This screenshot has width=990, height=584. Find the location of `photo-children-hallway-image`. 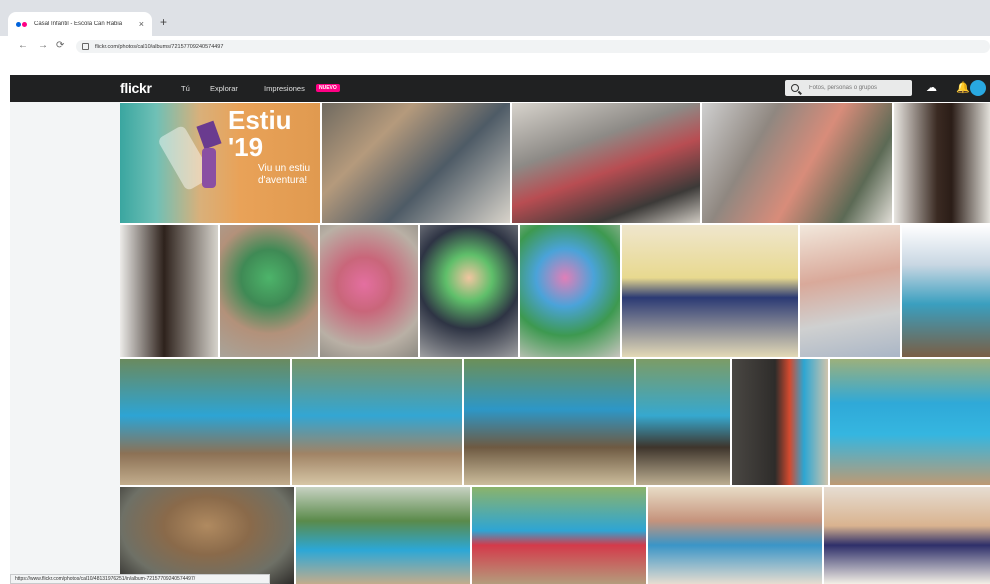

photo-children-hallway-image is located at coordinates (606, 163).